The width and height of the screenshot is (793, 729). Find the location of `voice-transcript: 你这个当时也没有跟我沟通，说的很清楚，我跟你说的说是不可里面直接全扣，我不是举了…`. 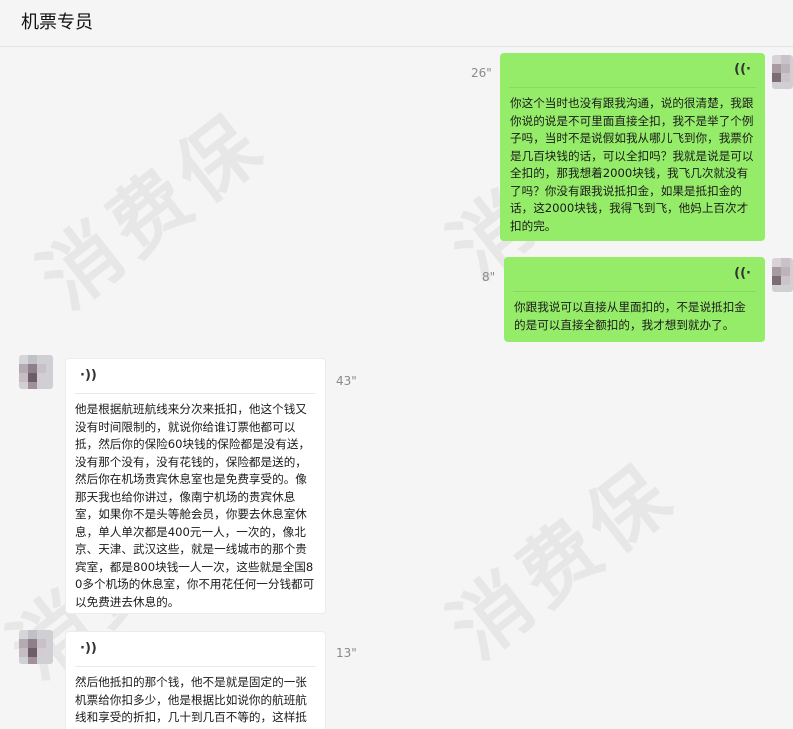

voice-transcript: 你这个当时也没有跟我沟通，说的很清楚，我跟你说的说是不可里面直接全扣，我不是举了… is located at coordinates (632, 164).